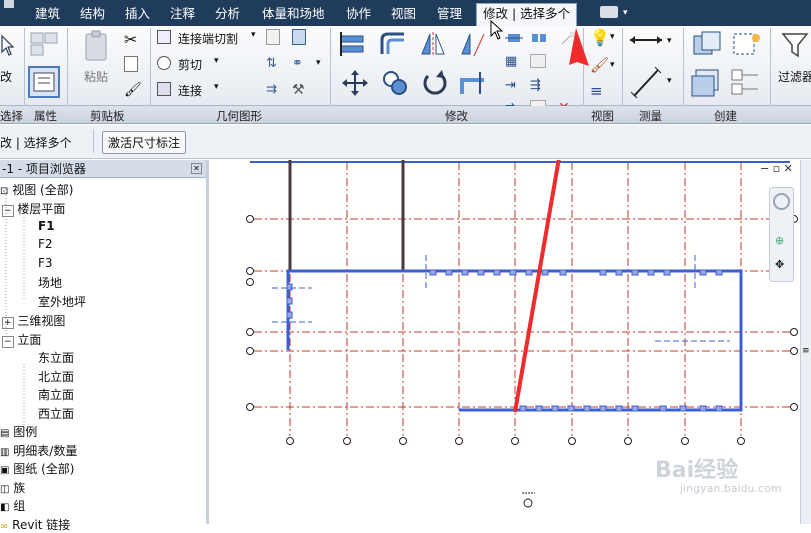 This screenshot has width=811, height=533. What do you see at coordinates (779, 240) in the screenshot?
I see `zoom-icon: ⊕` at bounding box center [779, 240].